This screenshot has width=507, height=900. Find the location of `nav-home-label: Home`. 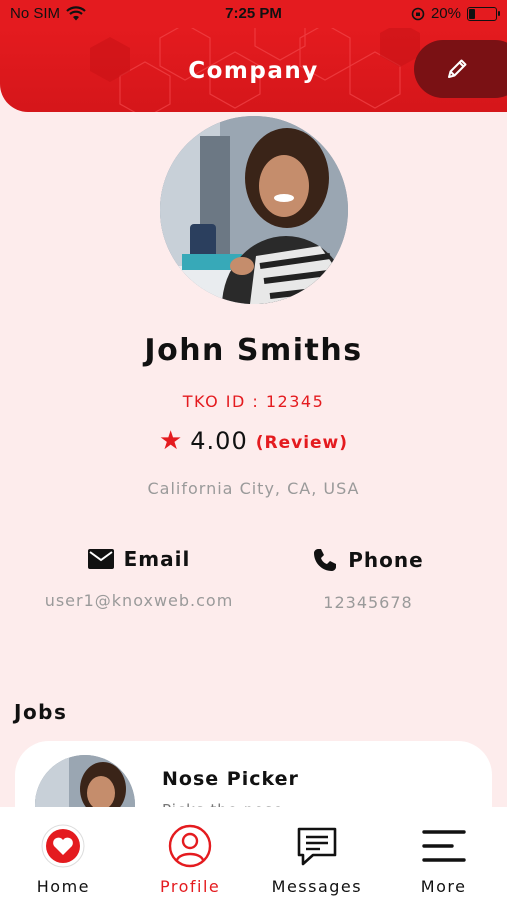

nav-home-label: Home is located at coordinates (63, 886).